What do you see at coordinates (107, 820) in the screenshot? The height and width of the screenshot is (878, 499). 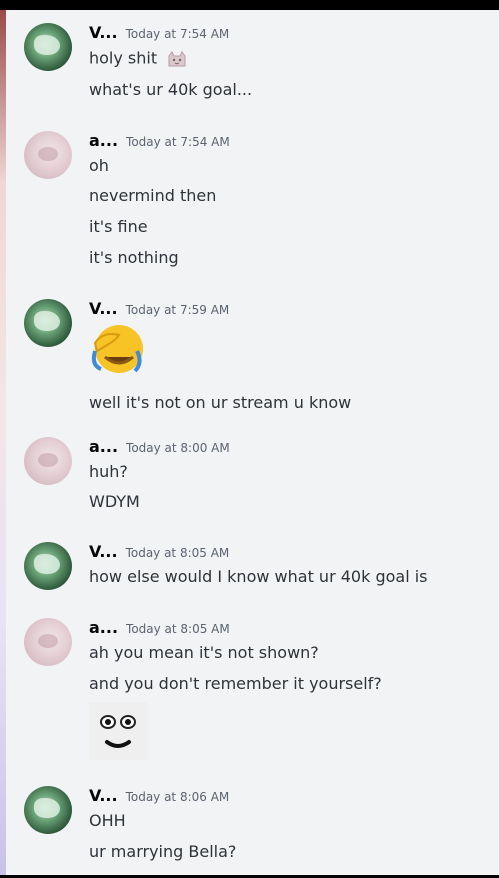 I see `message-line: OHH` at bounding box center [107, 820].